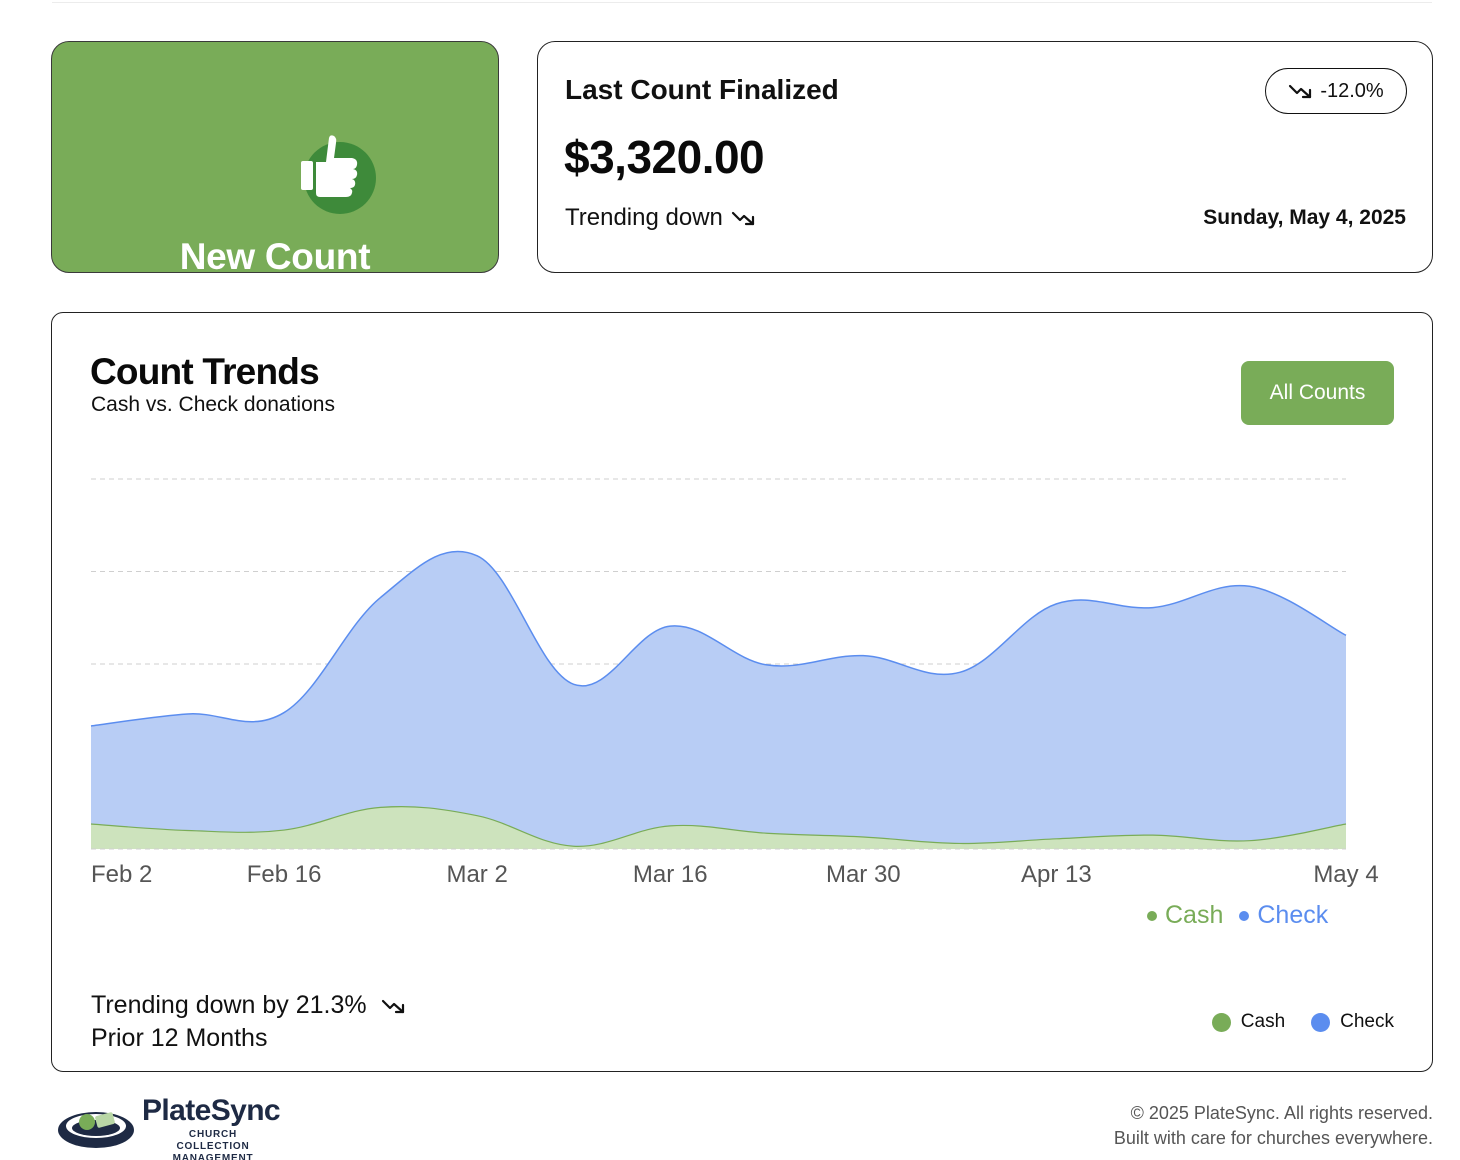 This screenshot has height=1160, width=1460. I want to click on trend-period: Prior 12 Months, so click(179, 1038).